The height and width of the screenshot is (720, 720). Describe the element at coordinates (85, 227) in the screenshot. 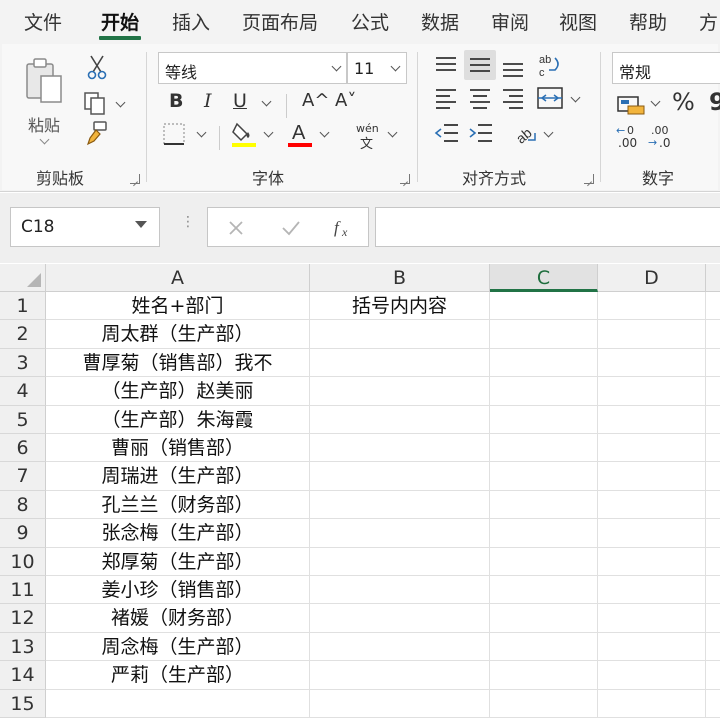

I see `name-box: C18` at that location.